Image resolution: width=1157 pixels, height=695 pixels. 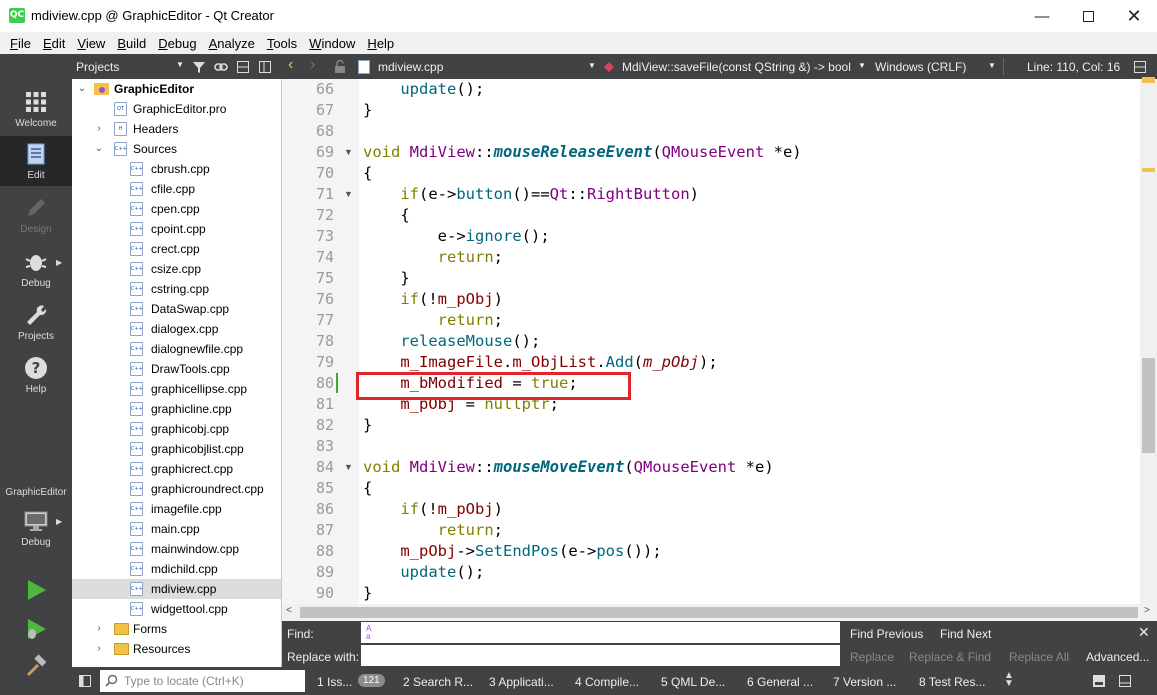 What do you see at coordinates (176, 469) in the screenshot?
I see `tree-item-file: C++ graphicrect.cpp` at bounding box center [176, 469].